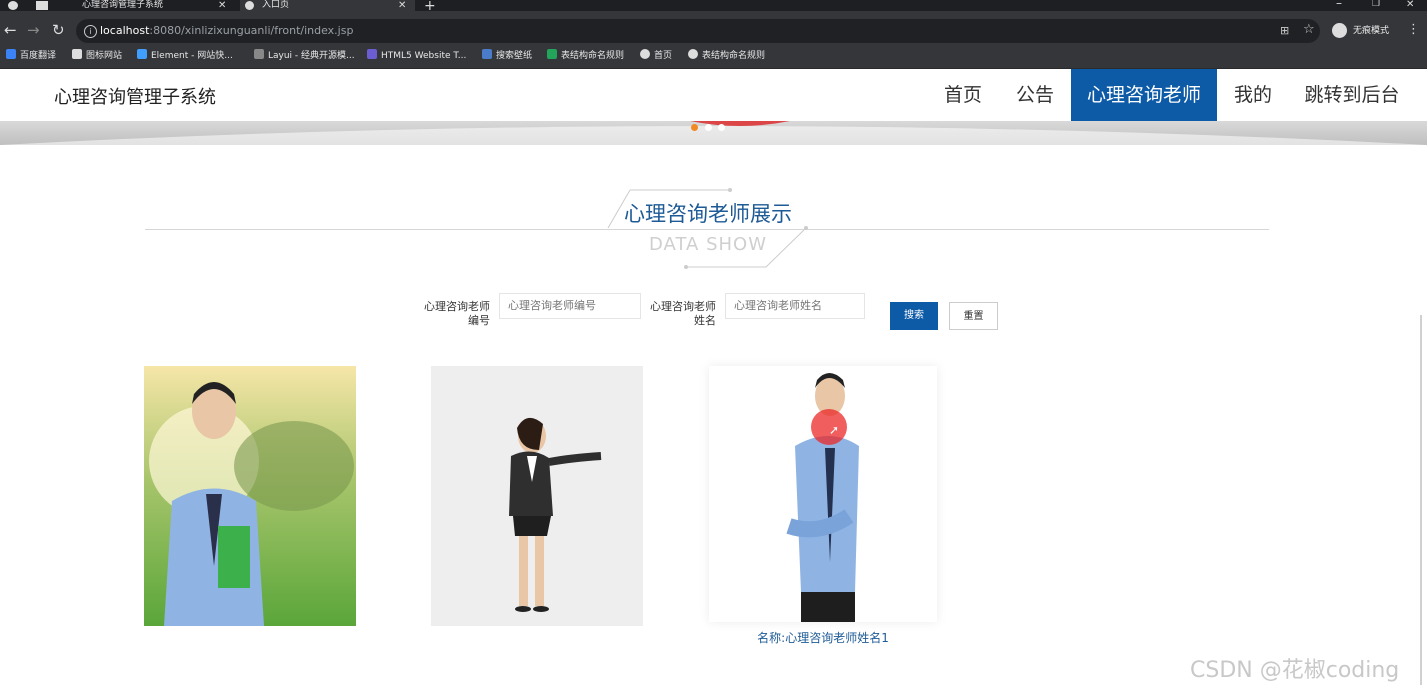 This screenshot has width=1427, height=693. Describe the element at coordinates (58, 30) in the screenshot. I see `reload-icon: ↻` at that location.